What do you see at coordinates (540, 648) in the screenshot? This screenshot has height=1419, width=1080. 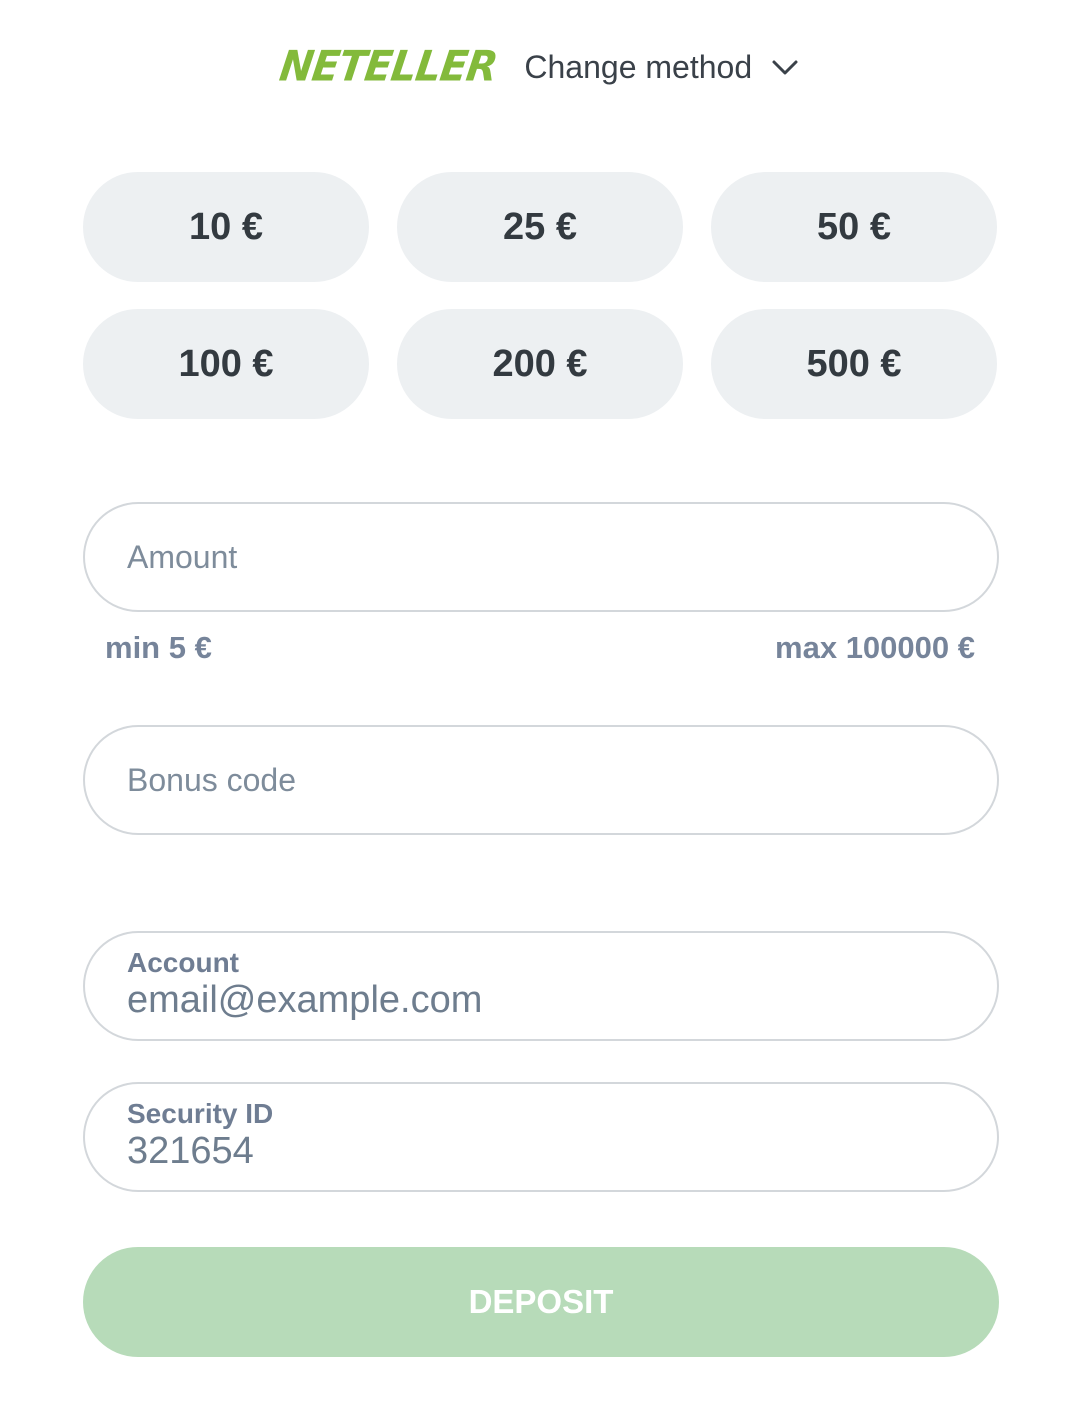 I see `amount-limits: min 5 € max 100000 €` at bounding box center [540, 648].